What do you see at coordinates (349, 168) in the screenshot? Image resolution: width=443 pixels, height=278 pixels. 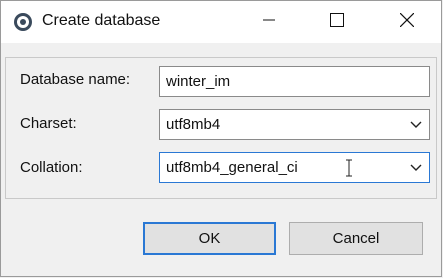 I see `text-cursor-icon` at bounding box center [349, 168].